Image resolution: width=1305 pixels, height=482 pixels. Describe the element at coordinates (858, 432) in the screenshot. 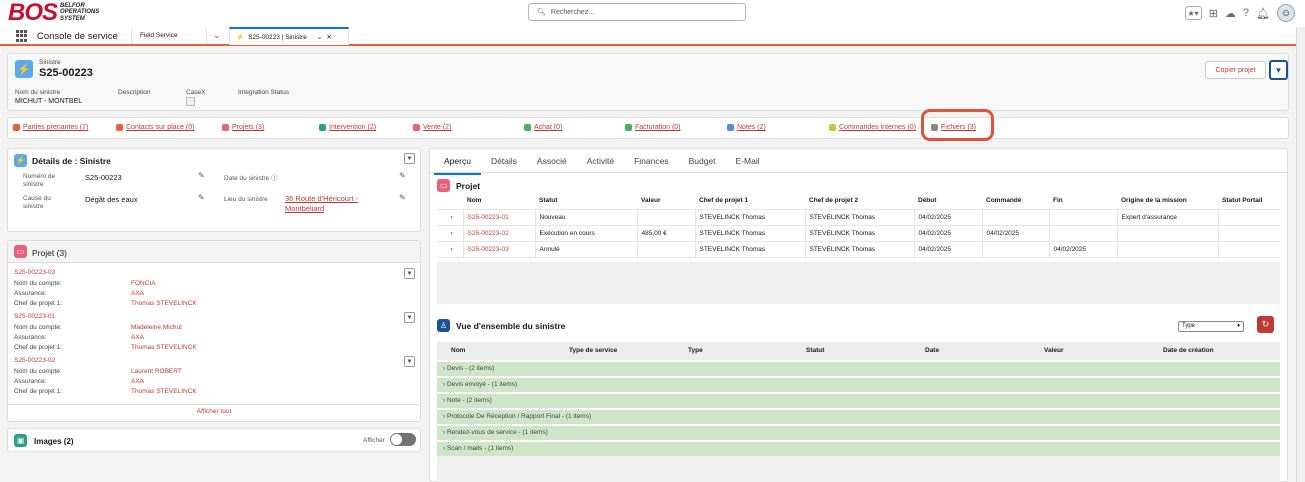

I see `group-row: › Rendez-vous de service - (1 items)` at that location.